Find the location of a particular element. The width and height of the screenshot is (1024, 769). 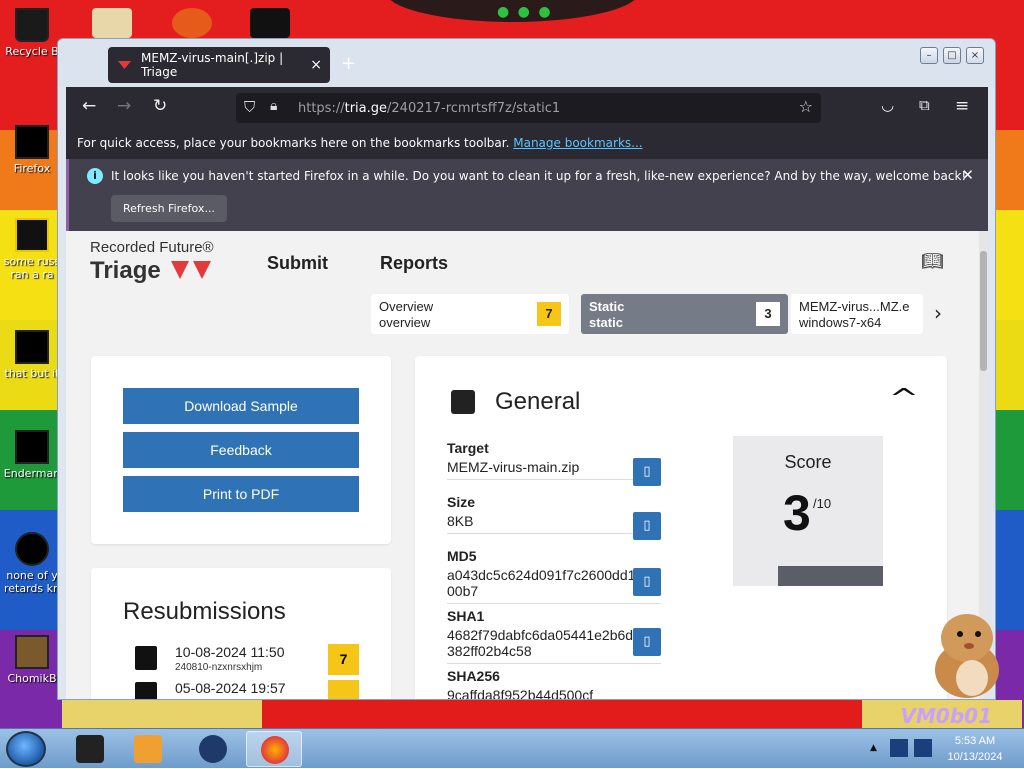

field-size: Size 8KB is located at coordinates (554, 514).